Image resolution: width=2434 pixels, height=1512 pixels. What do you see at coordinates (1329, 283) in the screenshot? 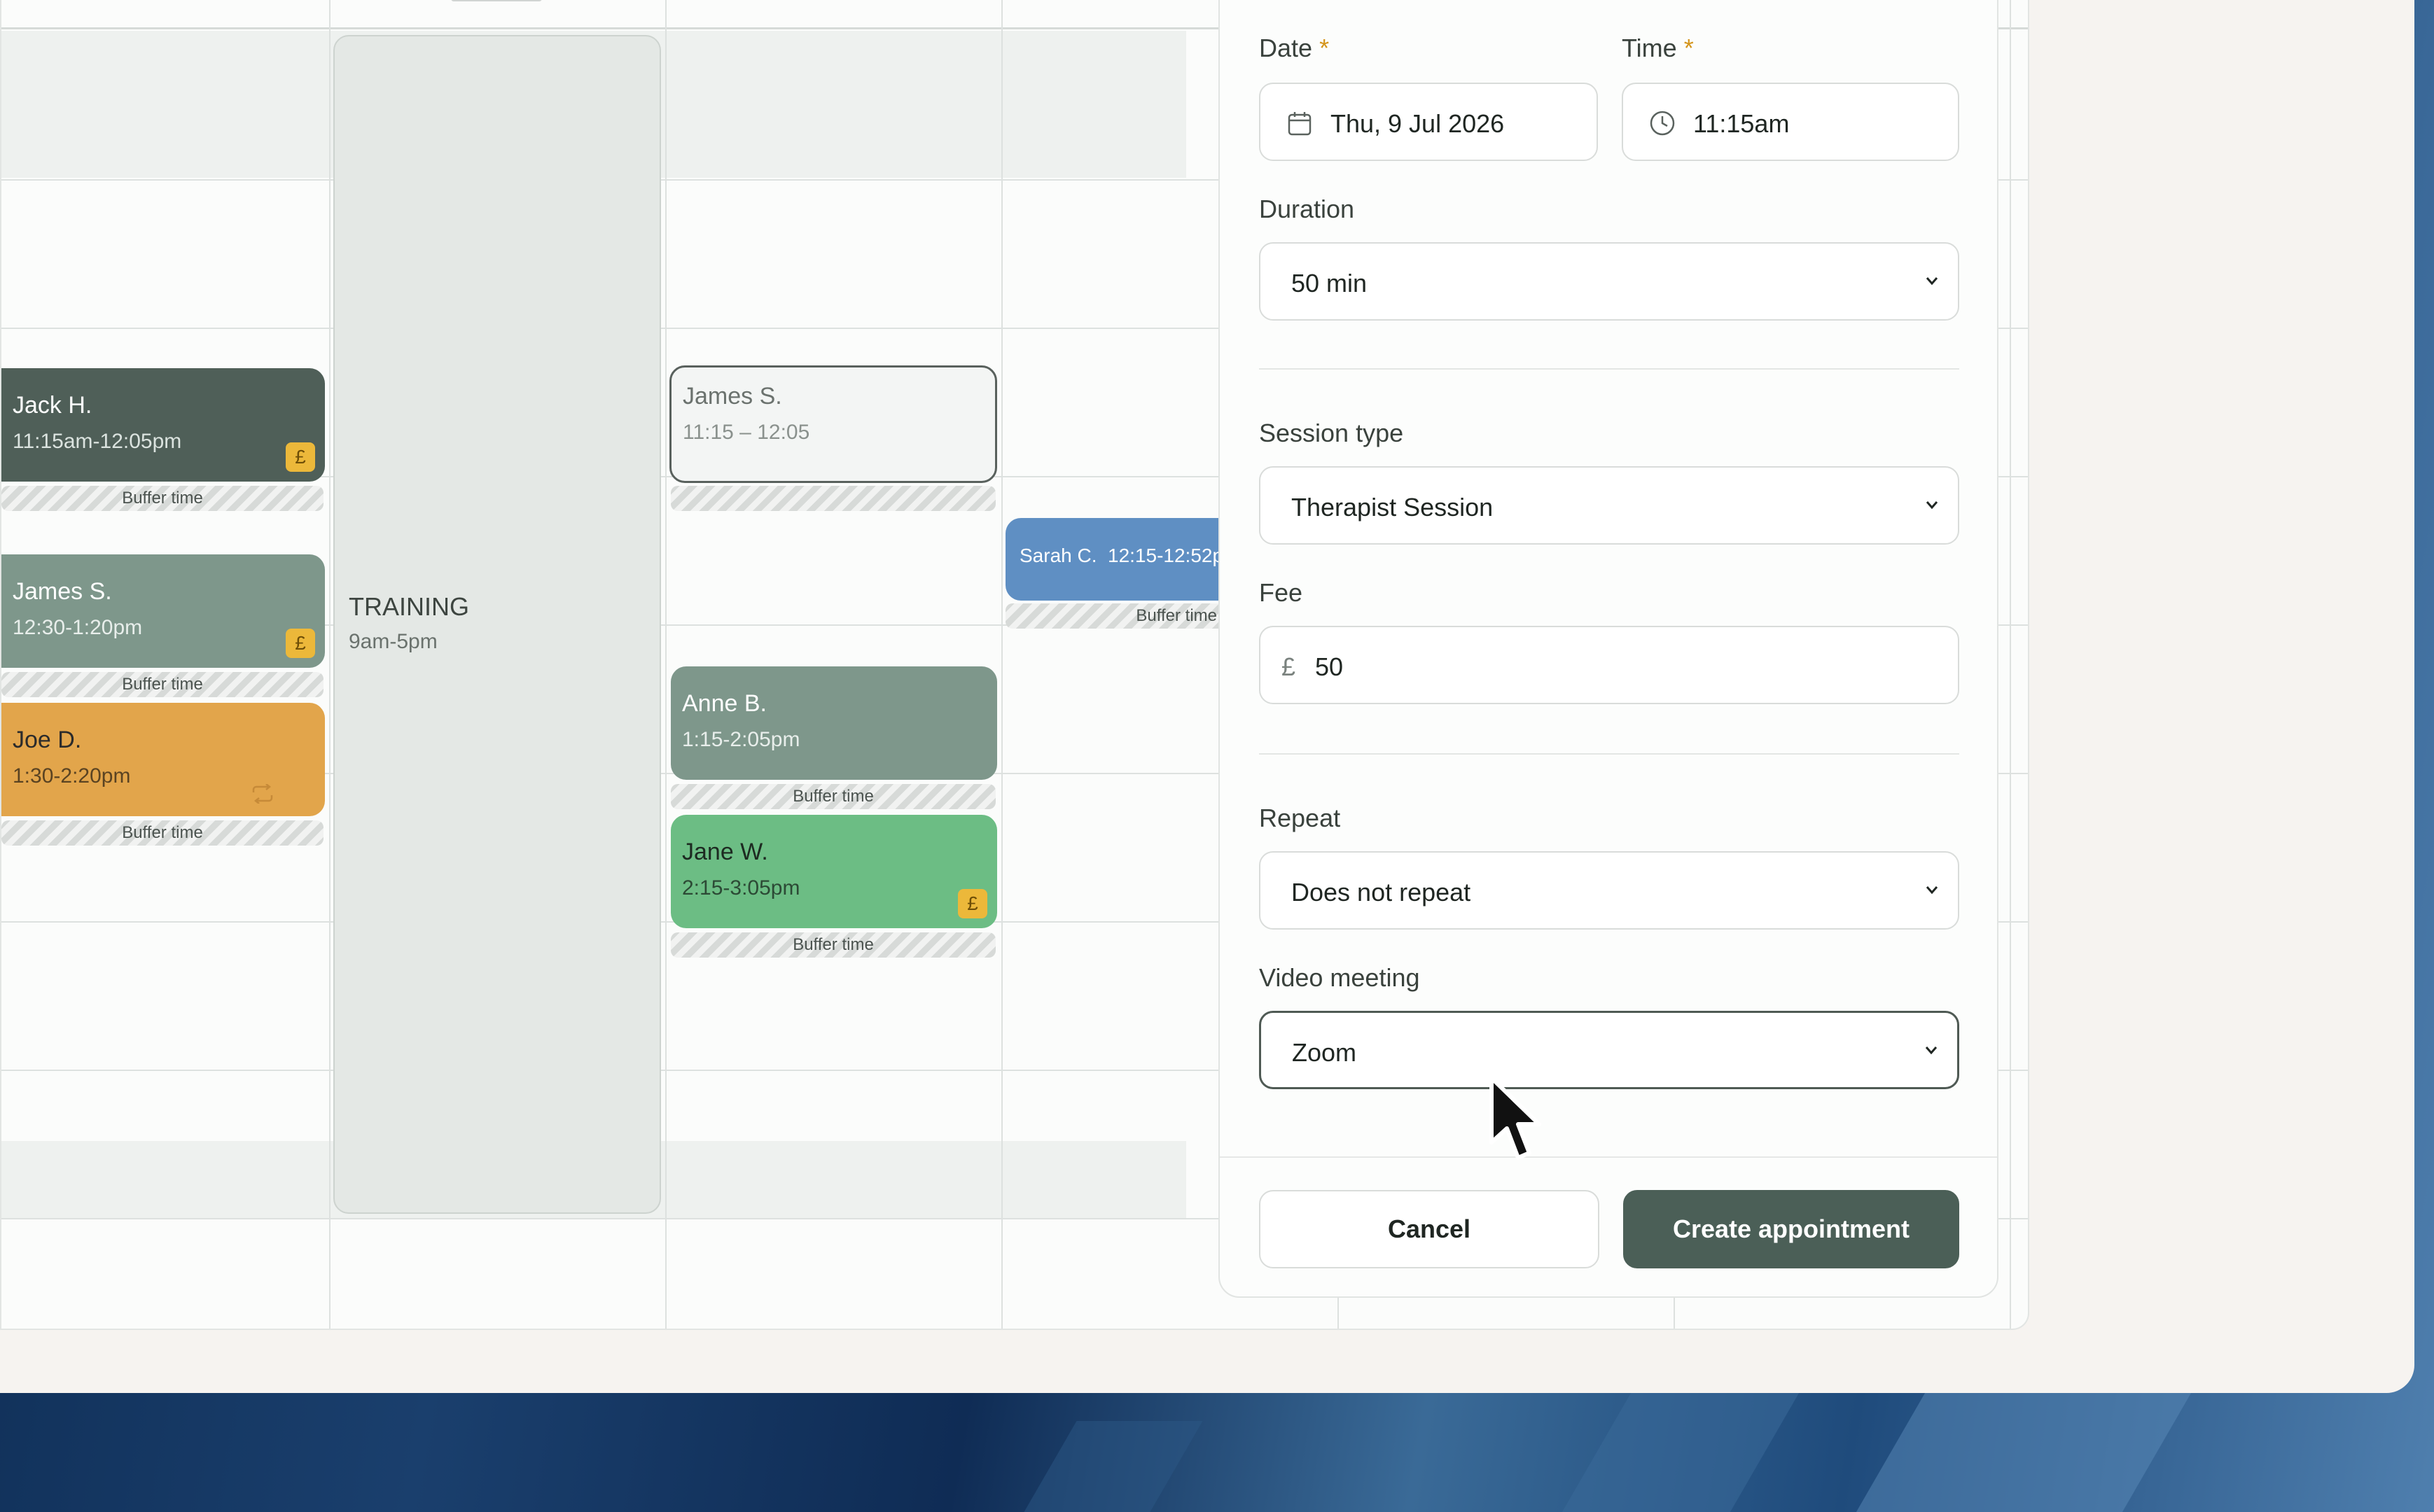
I see `duration-value: 50 min` at bounding box center [1329, 283].